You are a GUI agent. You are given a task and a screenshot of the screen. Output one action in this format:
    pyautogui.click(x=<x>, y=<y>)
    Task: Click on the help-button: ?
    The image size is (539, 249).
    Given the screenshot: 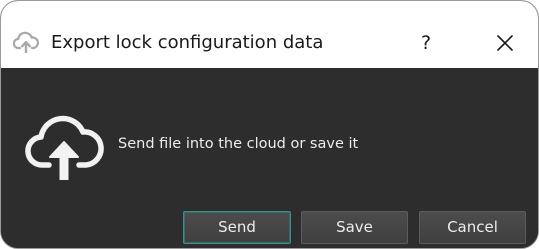 What is the action you would take?
    pyautogui.click(x=426, y=43)
    